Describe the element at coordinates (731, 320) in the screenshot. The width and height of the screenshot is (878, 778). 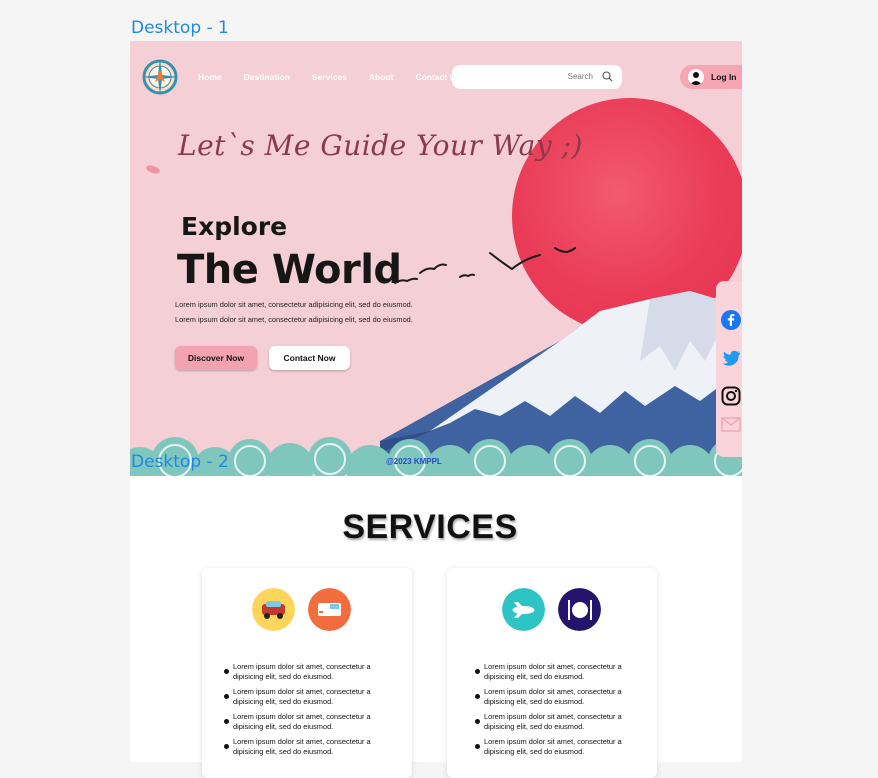
I see `facebook-icon` at that location.